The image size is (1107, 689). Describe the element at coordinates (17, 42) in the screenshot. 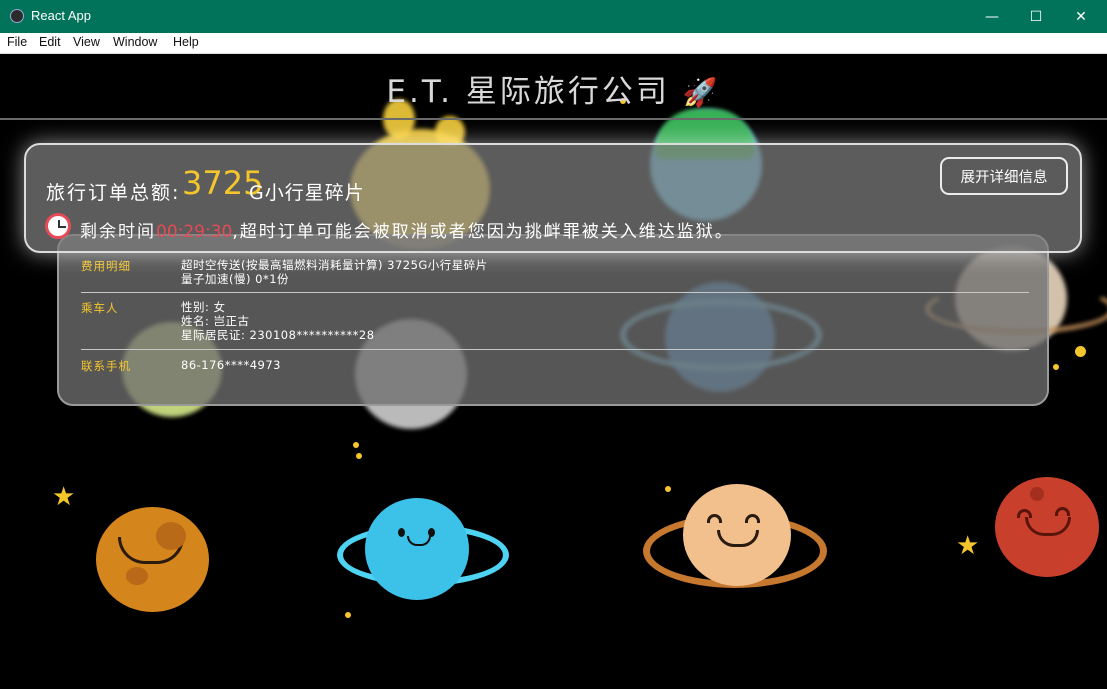

I see `menu-file: File` at that location.